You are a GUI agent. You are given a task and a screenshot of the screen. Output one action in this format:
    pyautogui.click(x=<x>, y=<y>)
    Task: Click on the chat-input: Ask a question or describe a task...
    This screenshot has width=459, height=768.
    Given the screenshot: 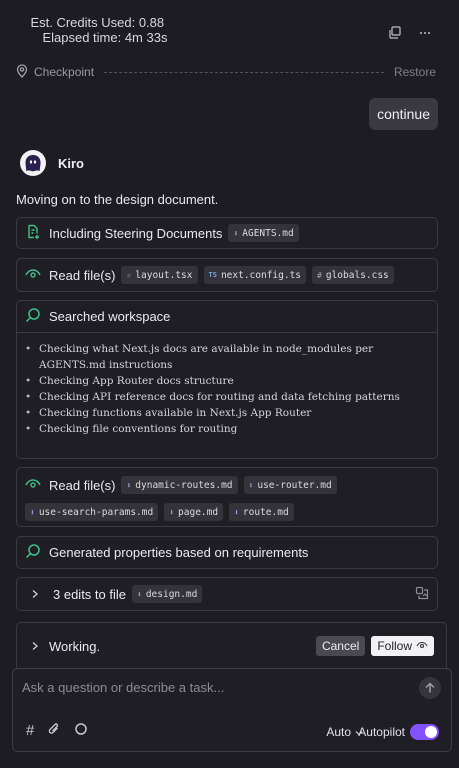 What is the action you would take?
    pyautogui.click(x=123, y=687)
    